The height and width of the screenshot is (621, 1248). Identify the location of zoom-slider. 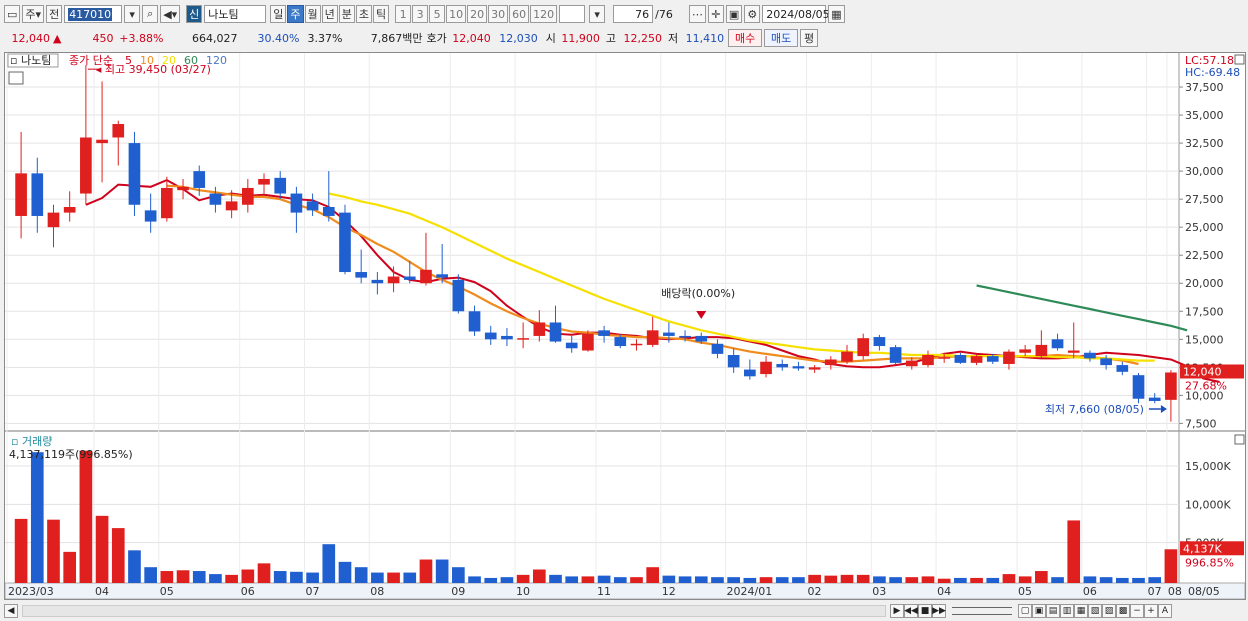
(982, 611).